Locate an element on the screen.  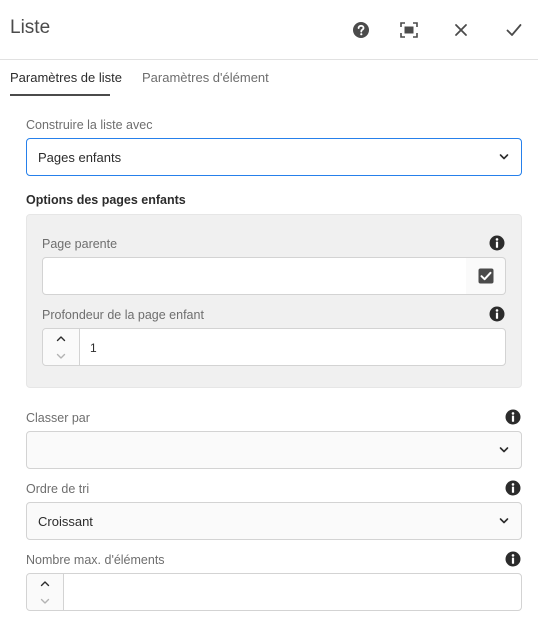
dialog-title: Liste is located at coordinates (30, 27).